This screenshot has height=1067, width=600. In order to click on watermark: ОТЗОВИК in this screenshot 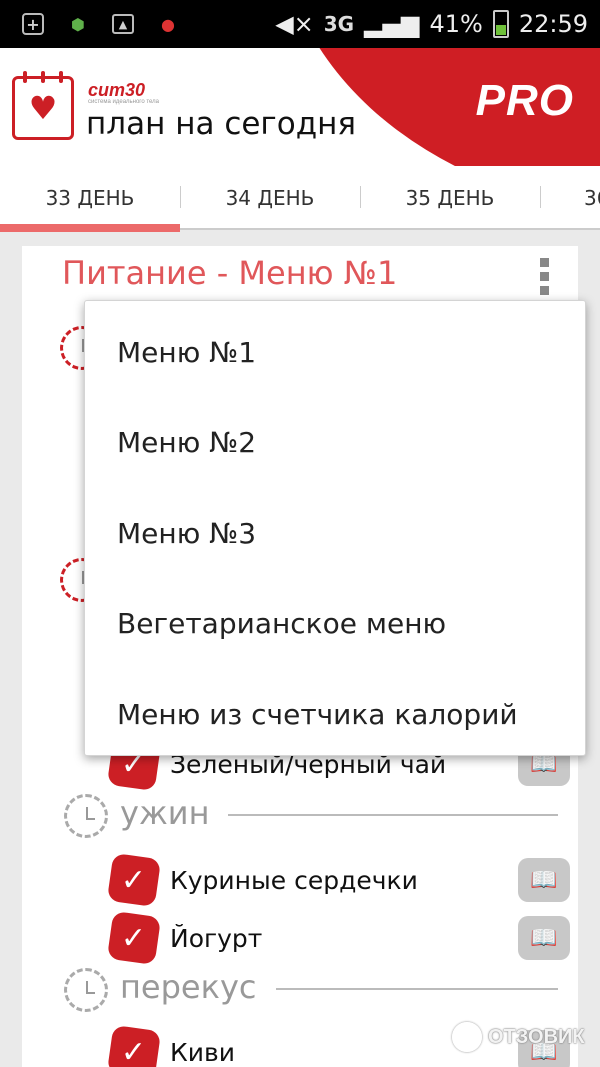, I will do `click(518, 1037)`.